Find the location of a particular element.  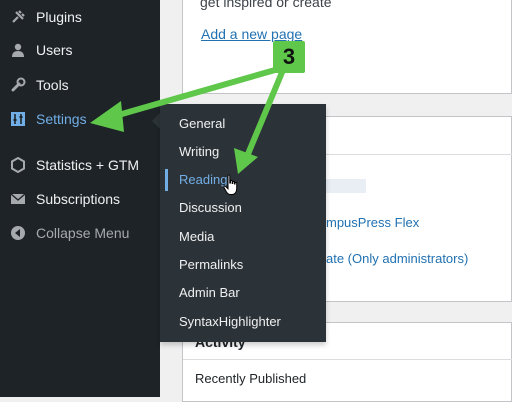

hexagon-icon is located at coordinates (18, 165).